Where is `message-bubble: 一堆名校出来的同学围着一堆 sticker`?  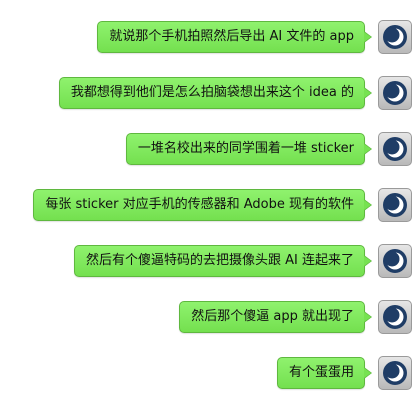 message-bubble: 一堆名校出来的同学围着一堆 sticker is located at coordinates (249, 149).